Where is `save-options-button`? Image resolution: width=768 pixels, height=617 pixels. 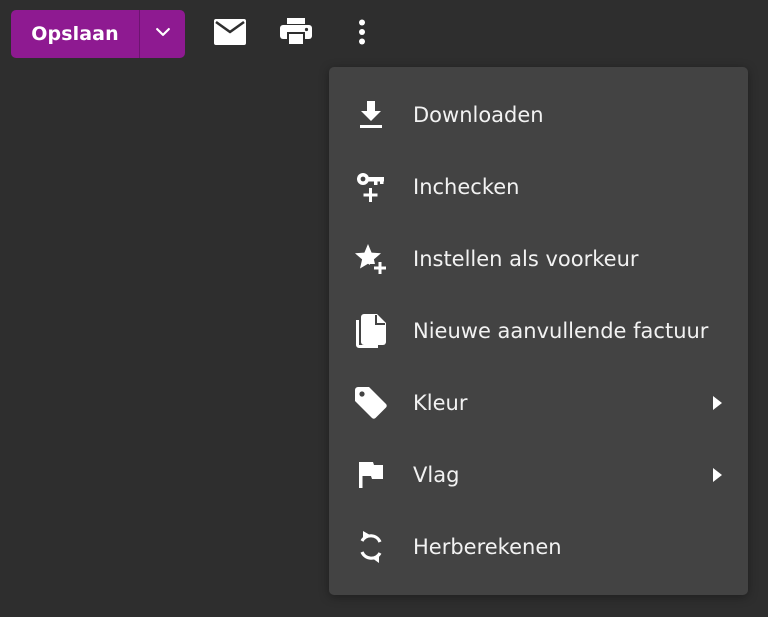
save-options-button is located at coordinates (162, 34).